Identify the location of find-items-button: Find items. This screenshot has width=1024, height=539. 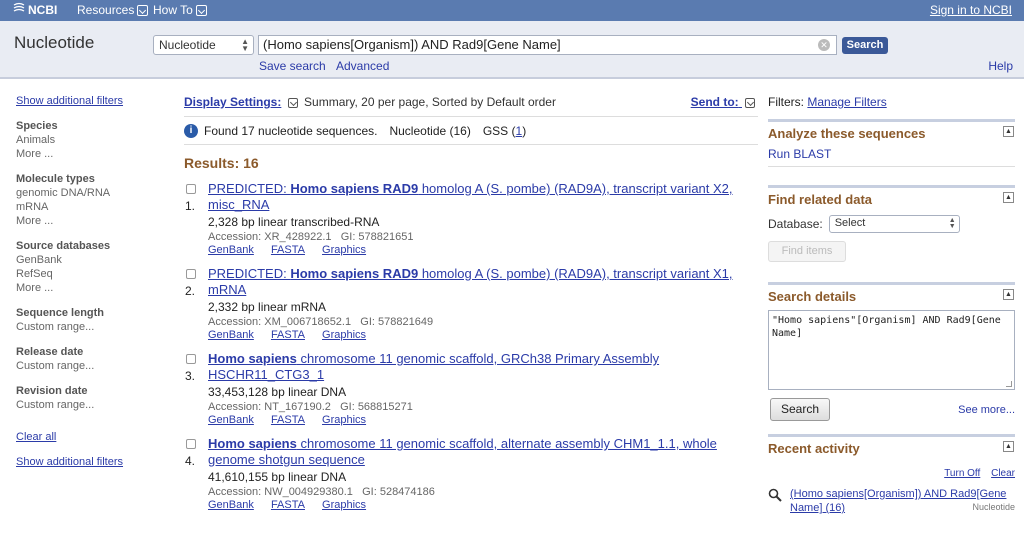
(807, 251).